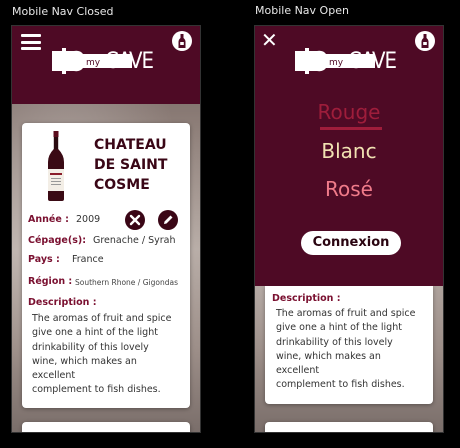 The image size is (460, 448). Describe the element at coordinates (302, 10) in the screenshot. I see `caption-nav-open: Mobile Nav Open` at that location.